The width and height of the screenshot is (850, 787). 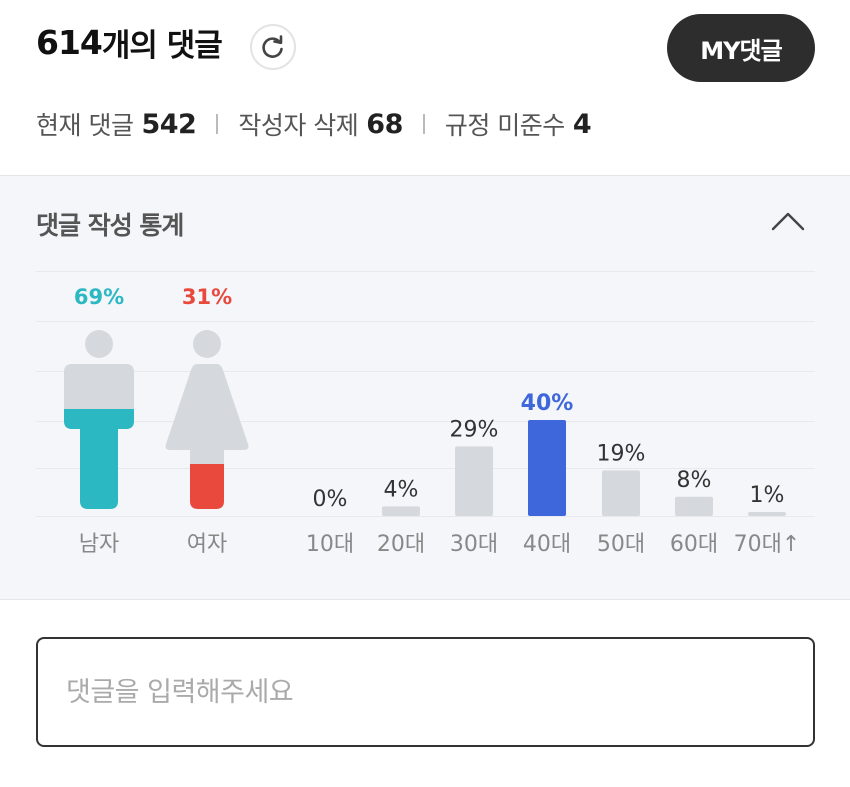 I want to click on age-axis-label: 40대, so click(x=547, y=544).